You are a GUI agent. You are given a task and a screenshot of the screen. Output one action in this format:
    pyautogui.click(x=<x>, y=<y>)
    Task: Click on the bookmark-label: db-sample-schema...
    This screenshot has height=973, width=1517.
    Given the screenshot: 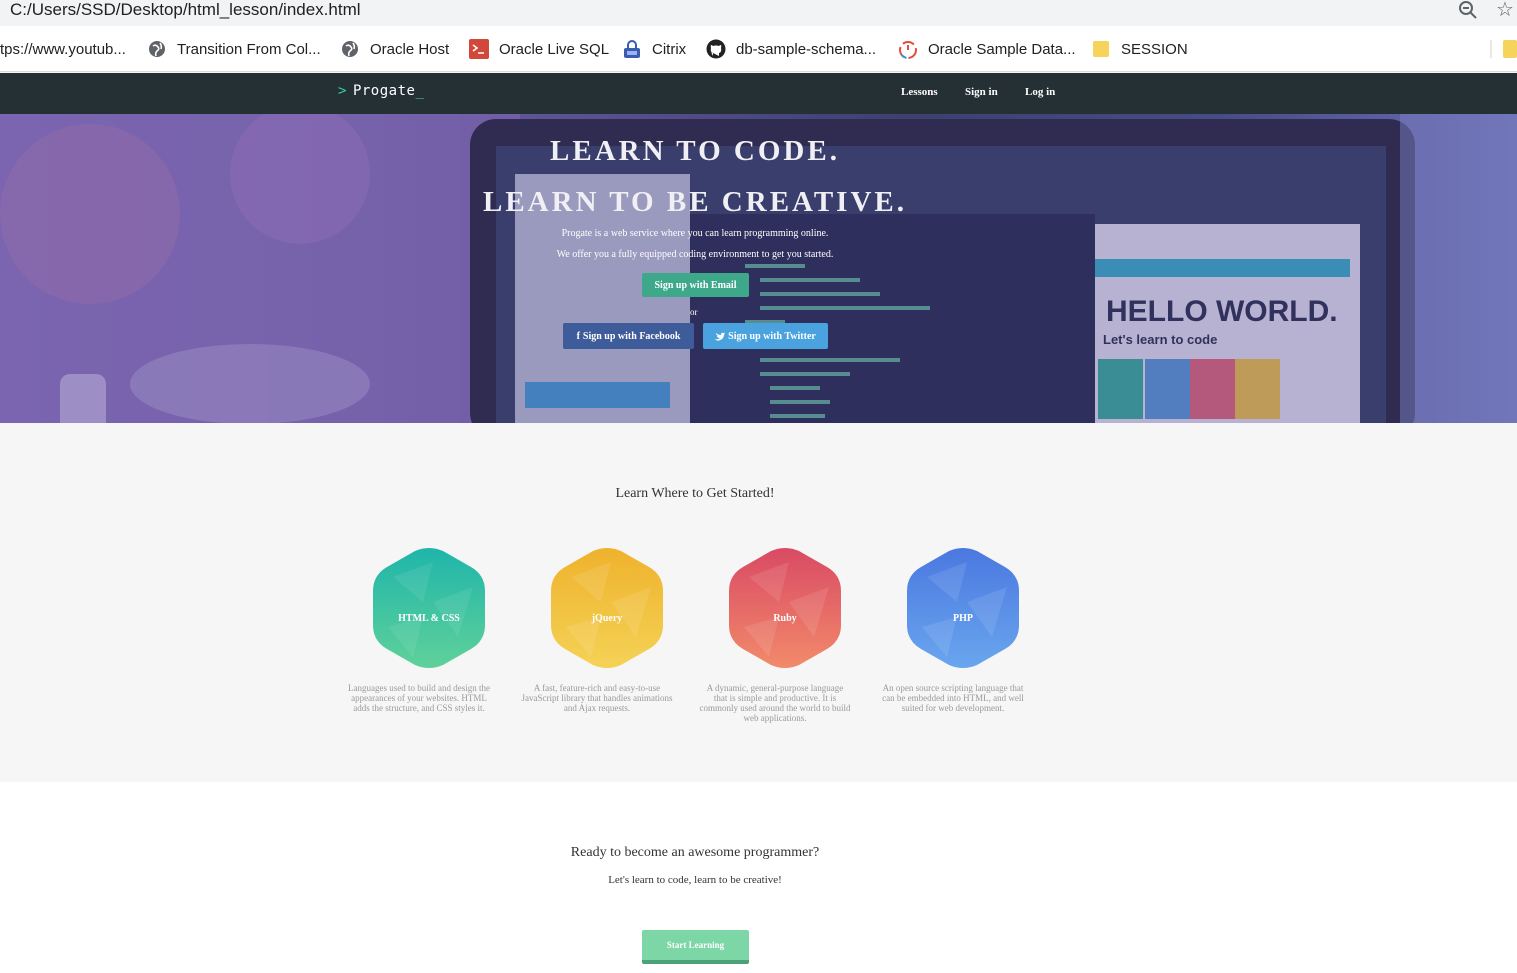 What is the action you would take?
    pyautogui.click(x=806, y=49)
    